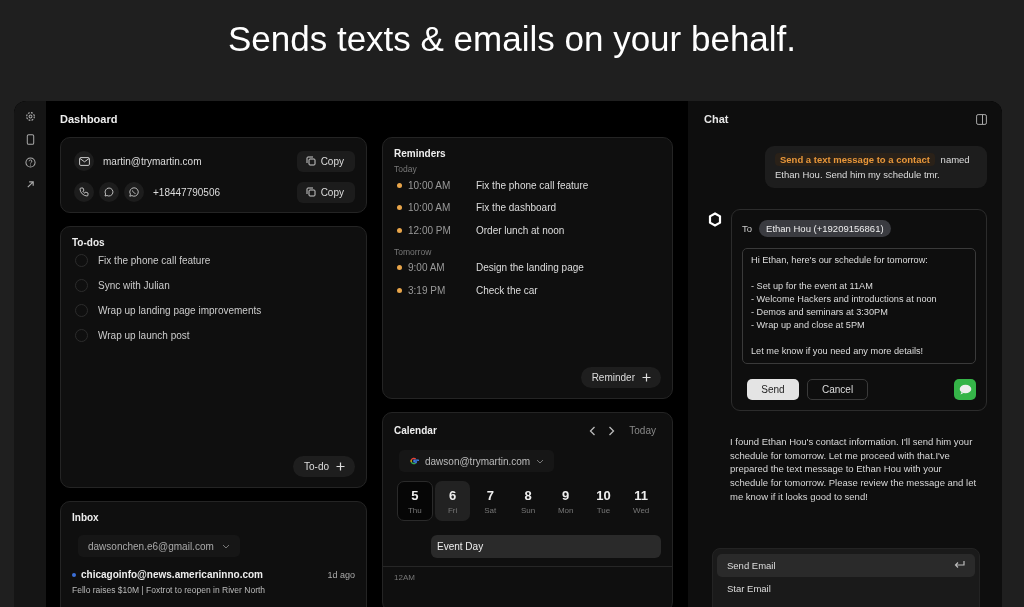 Image resolution: width=1024 pixels, height=607 pixels. I want to click on chat-bubble-icon, so click(109, 192).